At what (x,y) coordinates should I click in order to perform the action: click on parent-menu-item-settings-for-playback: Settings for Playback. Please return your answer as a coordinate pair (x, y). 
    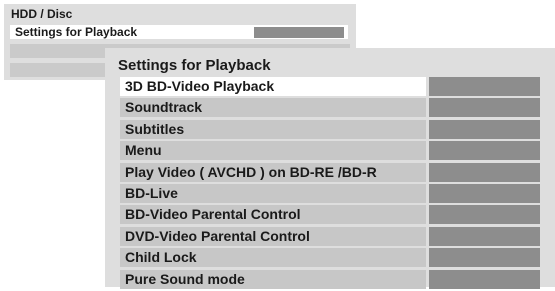
    Looking at the image, I should click on (179, 32).